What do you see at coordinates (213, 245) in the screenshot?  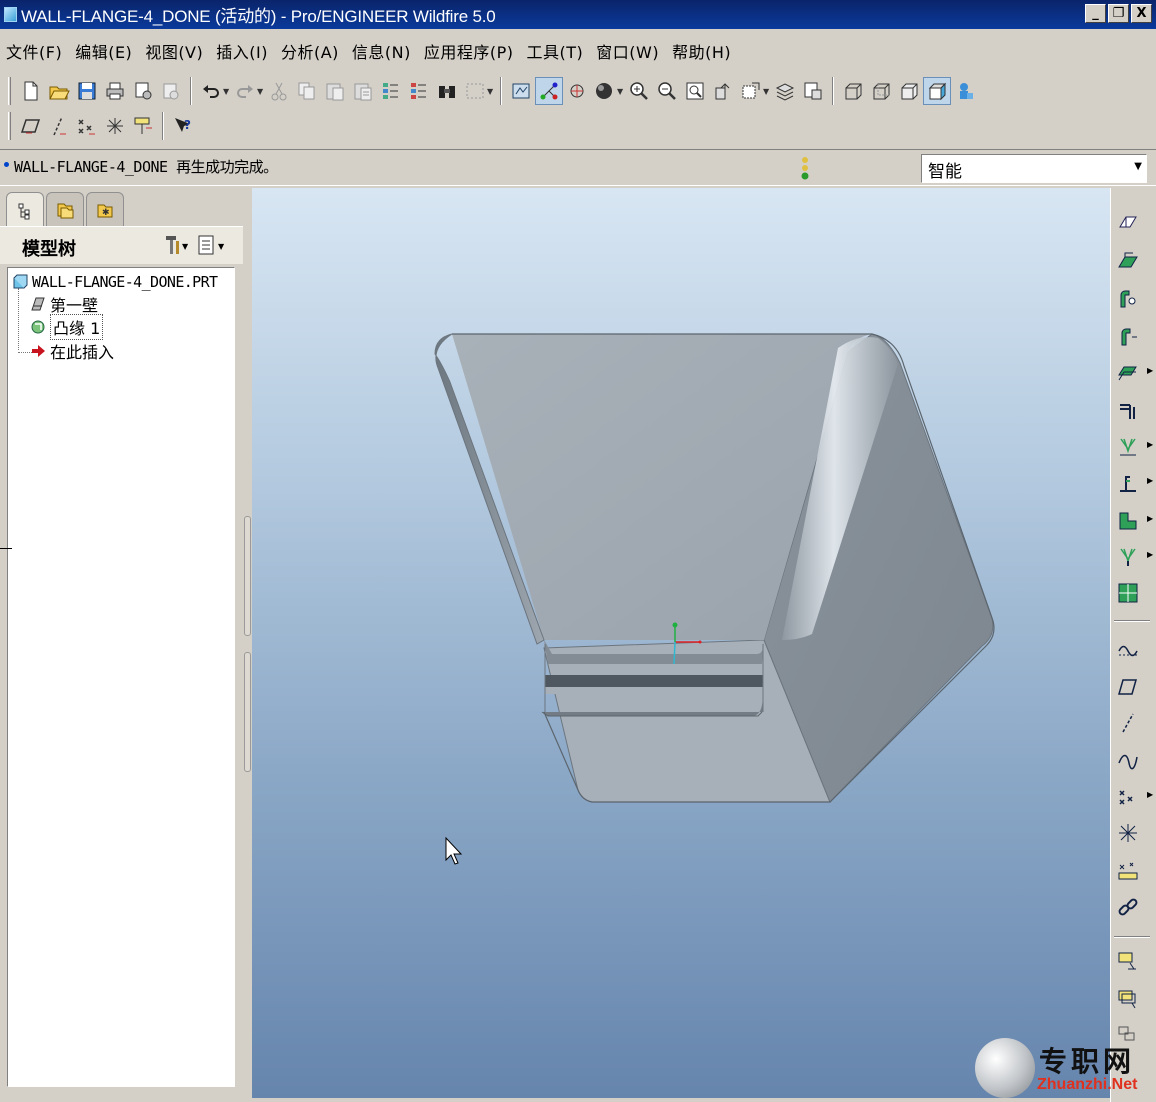 I see `tree-columns-icon: ▼` at bounding box center [213, 245].